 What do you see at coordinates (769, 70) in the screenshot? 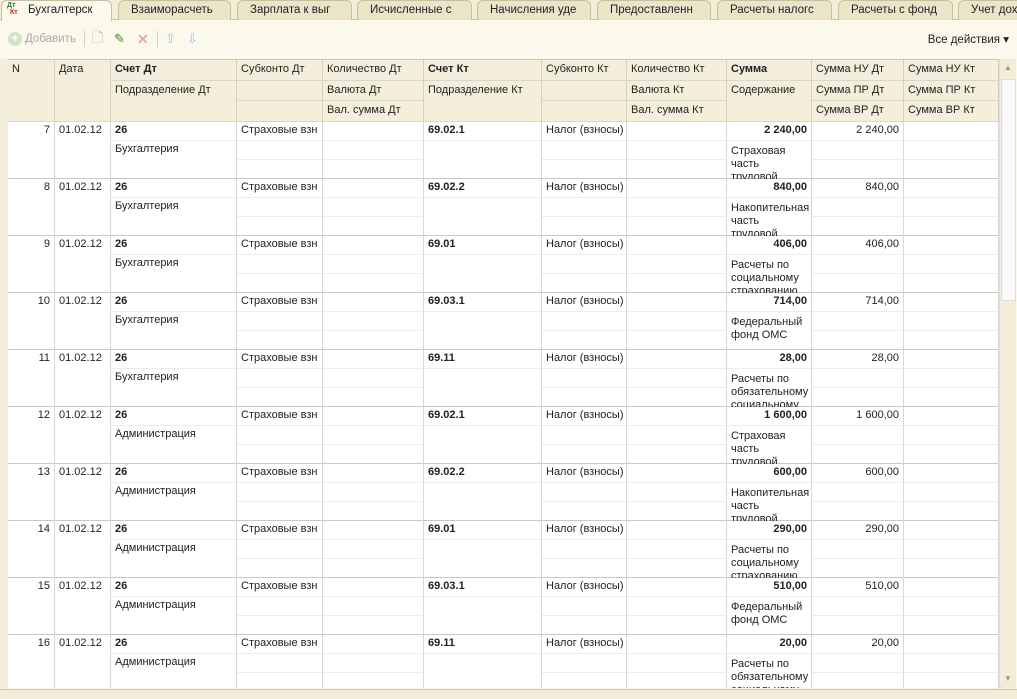
I see `header-sum: Сумма` at bounding box center [769, 70].